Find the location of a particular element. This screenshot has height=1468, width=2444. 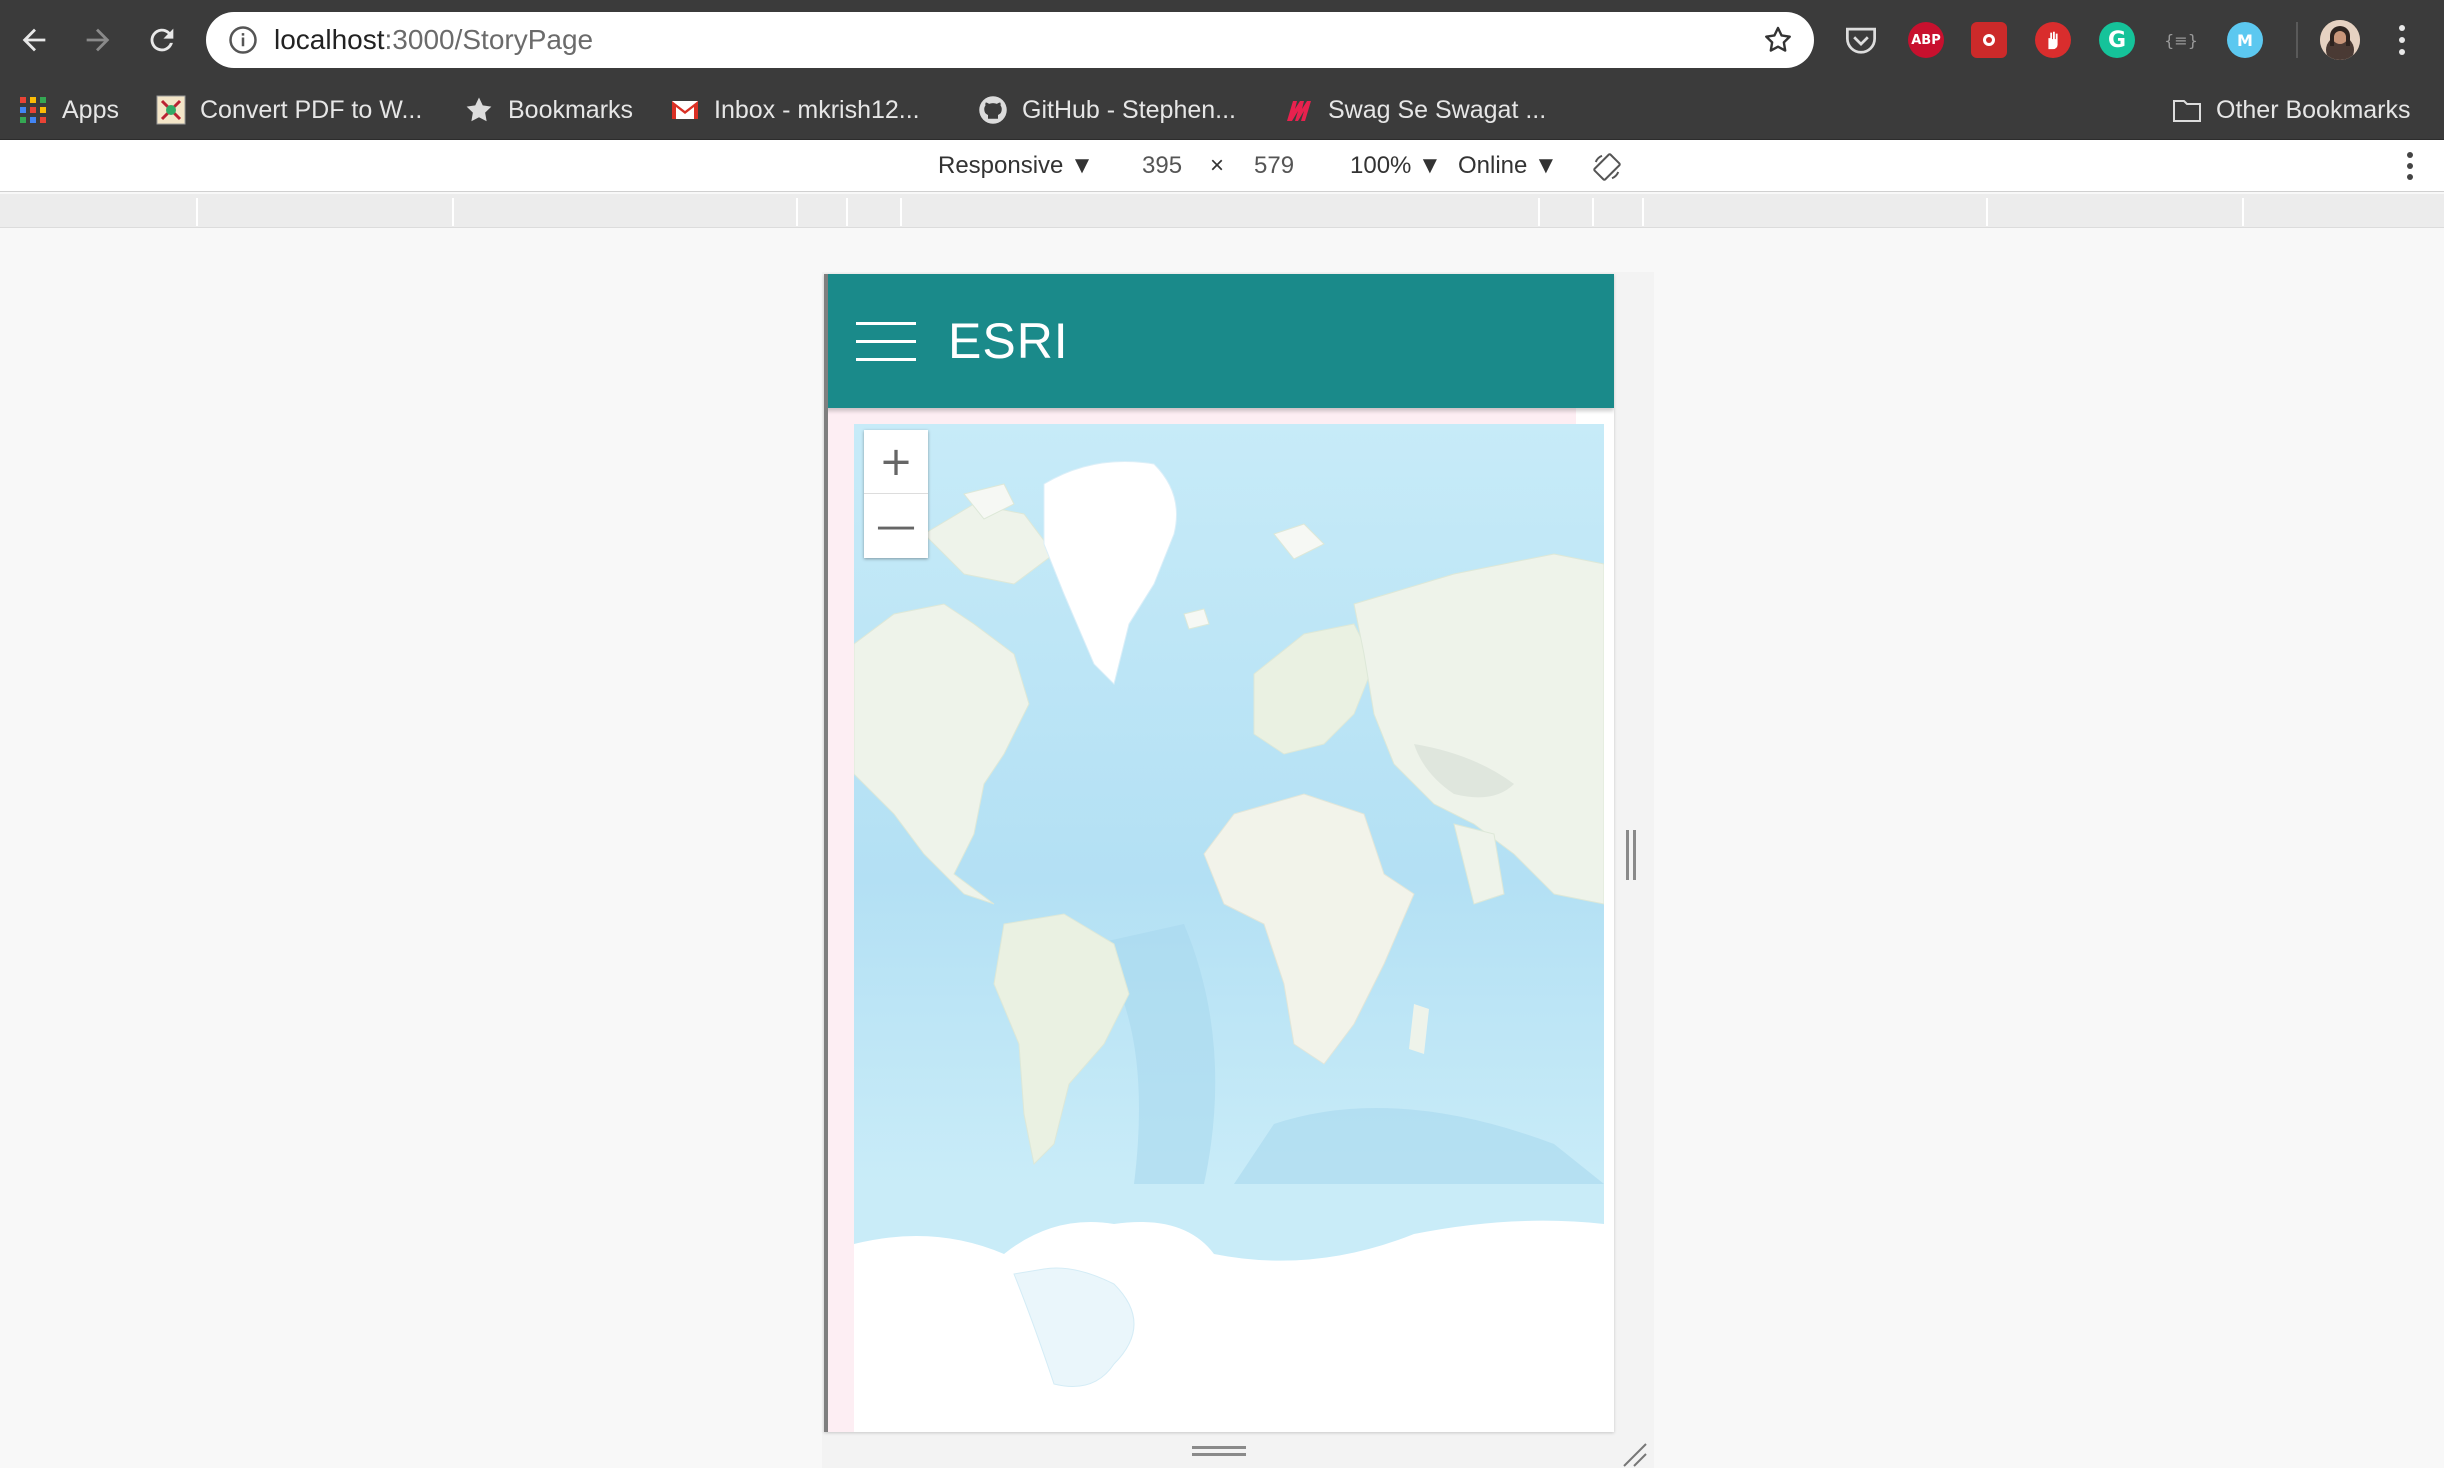

resize-handle-bottom is located at coordinates (1219, 1452).